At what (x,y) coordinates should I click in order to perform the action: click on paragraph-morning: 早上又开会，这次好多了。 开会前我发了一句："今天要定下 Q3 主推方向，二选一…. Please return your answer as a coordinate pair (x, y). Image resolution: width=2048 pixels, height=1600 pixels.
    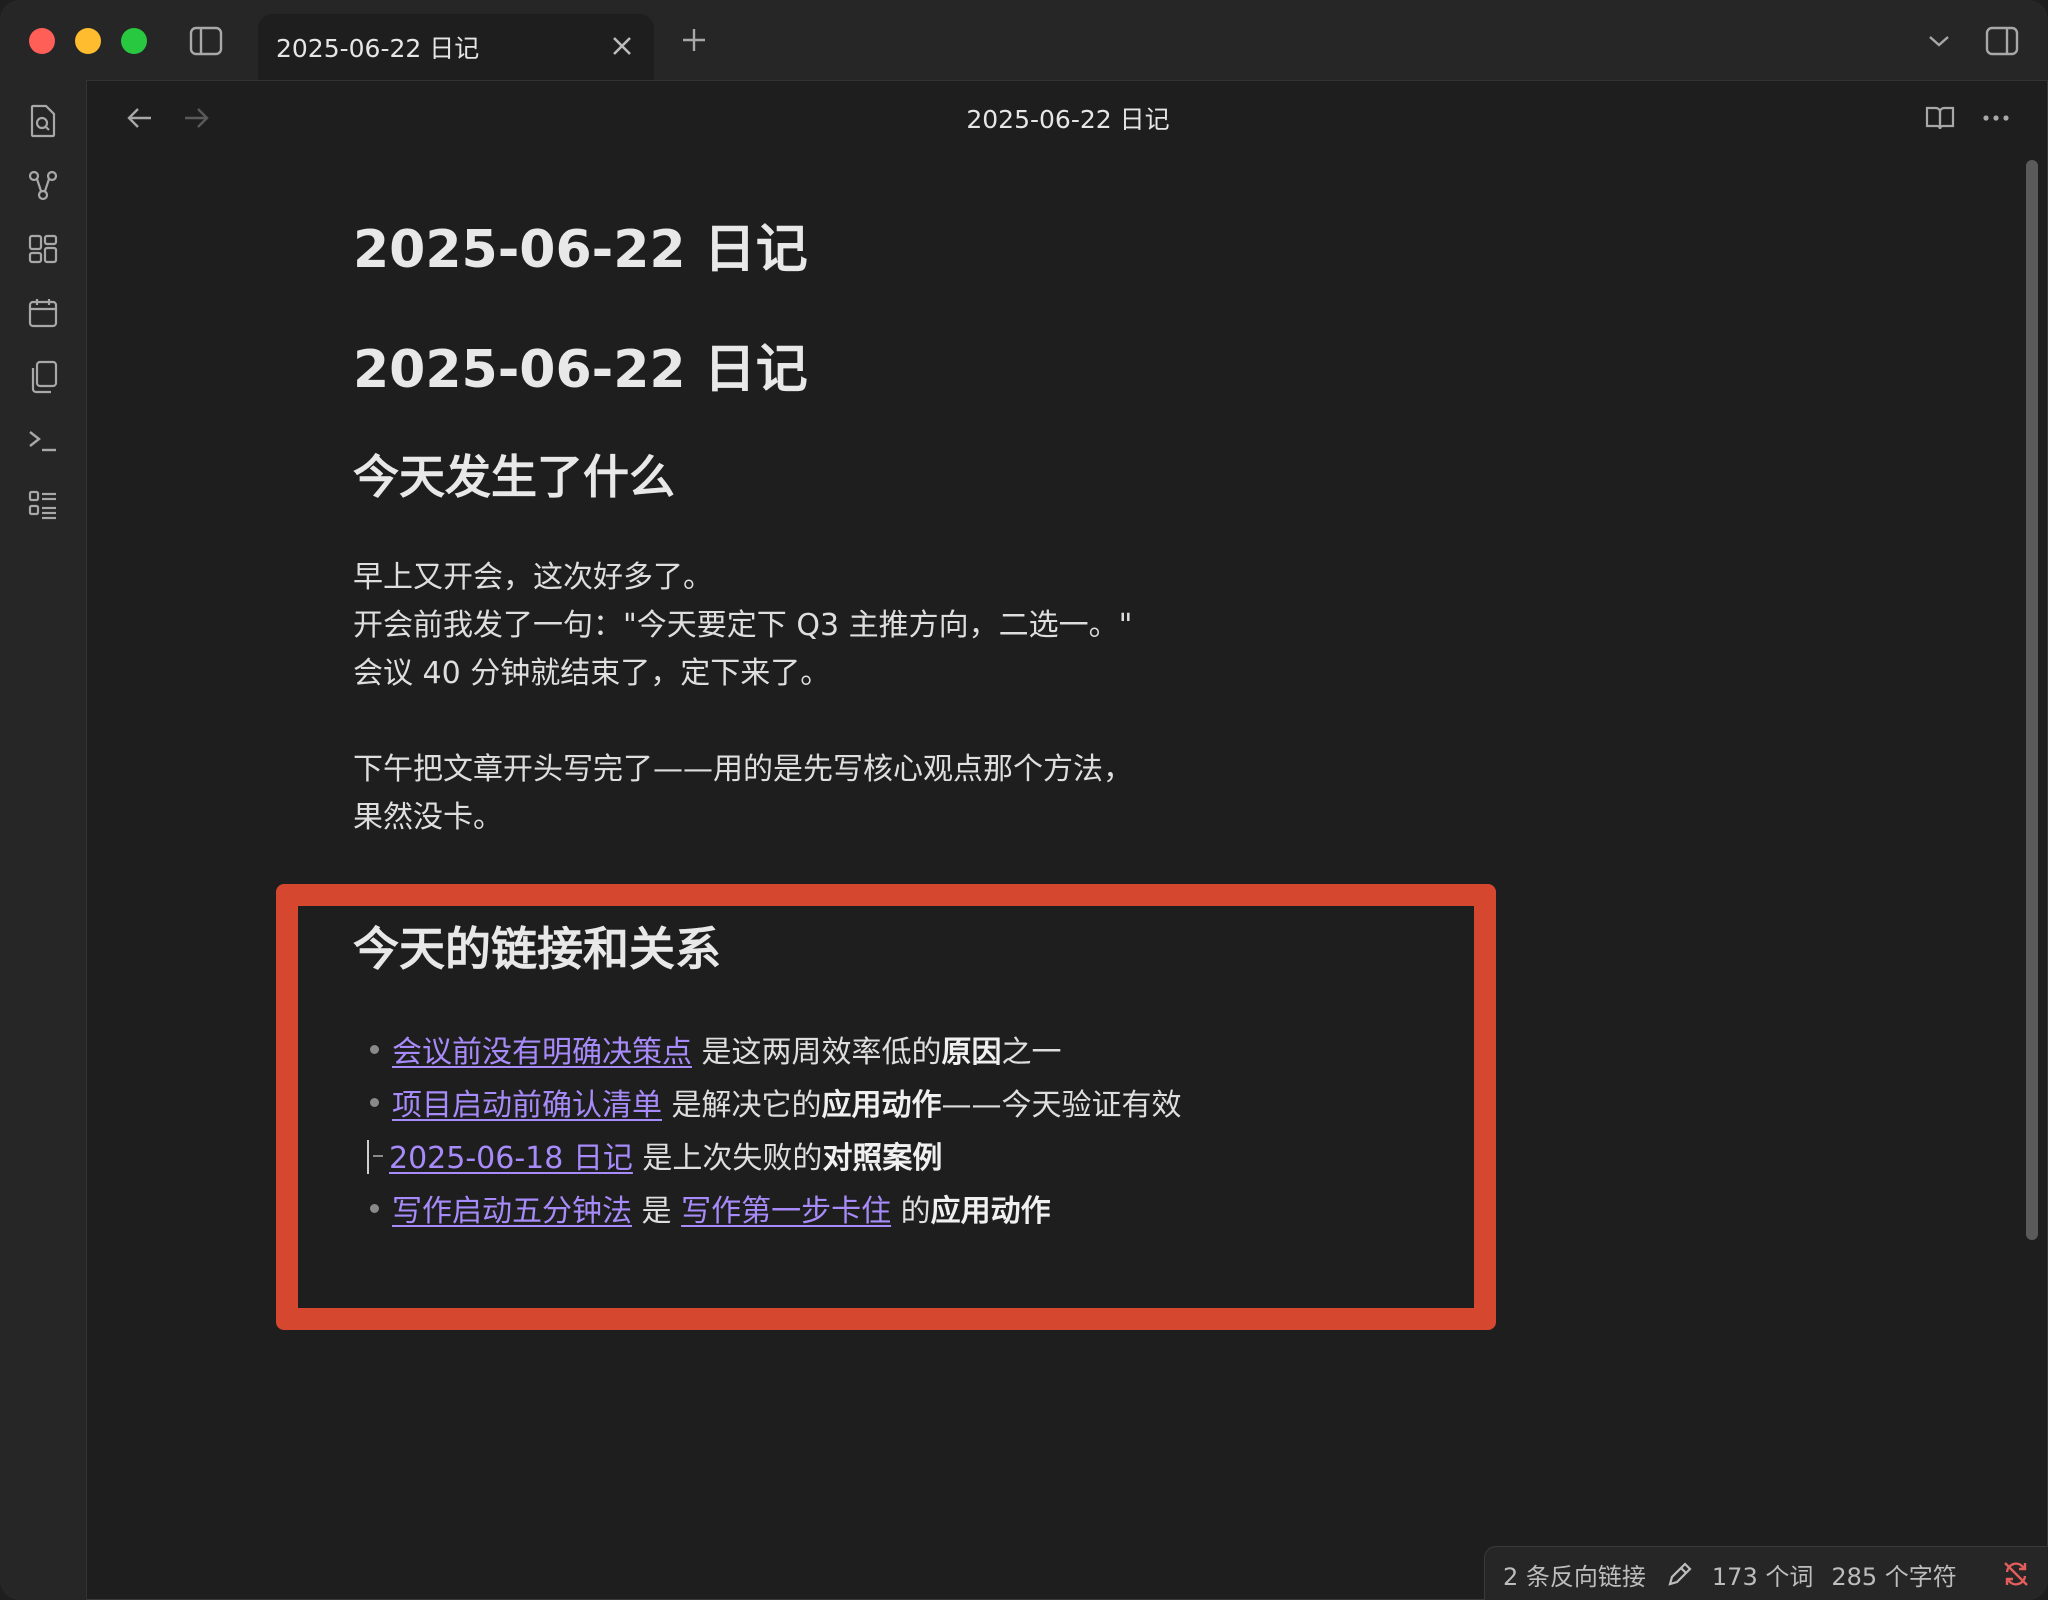
    Looking at the image, I should click on (742, 626).